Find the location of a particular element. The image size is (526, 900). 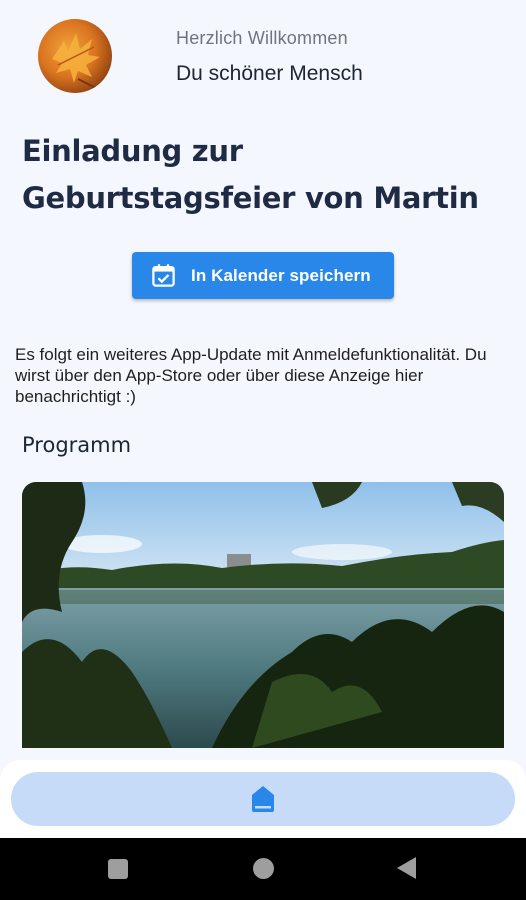

recents-icon is located at coordinates (118, 869).